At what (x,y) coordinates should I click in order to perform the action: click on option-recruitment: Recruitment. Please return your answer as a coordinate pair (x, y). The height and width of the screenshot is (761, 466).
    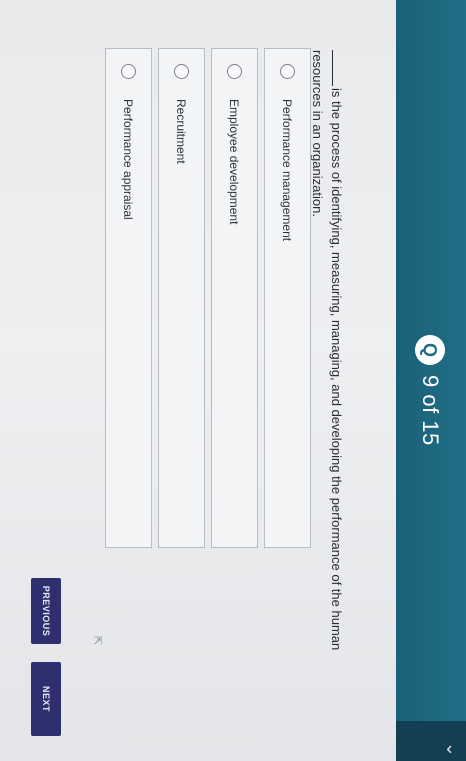
    Looking at the image, I should click on (181, 298).